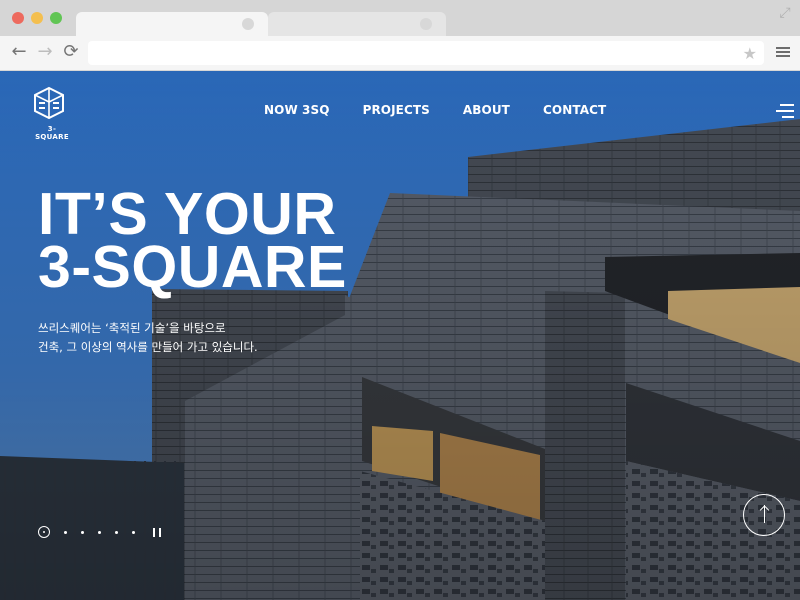 The width and height of the screenshot is (800, 600). What do you see at coordinates (357, 24) in the screenshot?
I see `browser-tab-inactive` at bounding box center [357, 24].